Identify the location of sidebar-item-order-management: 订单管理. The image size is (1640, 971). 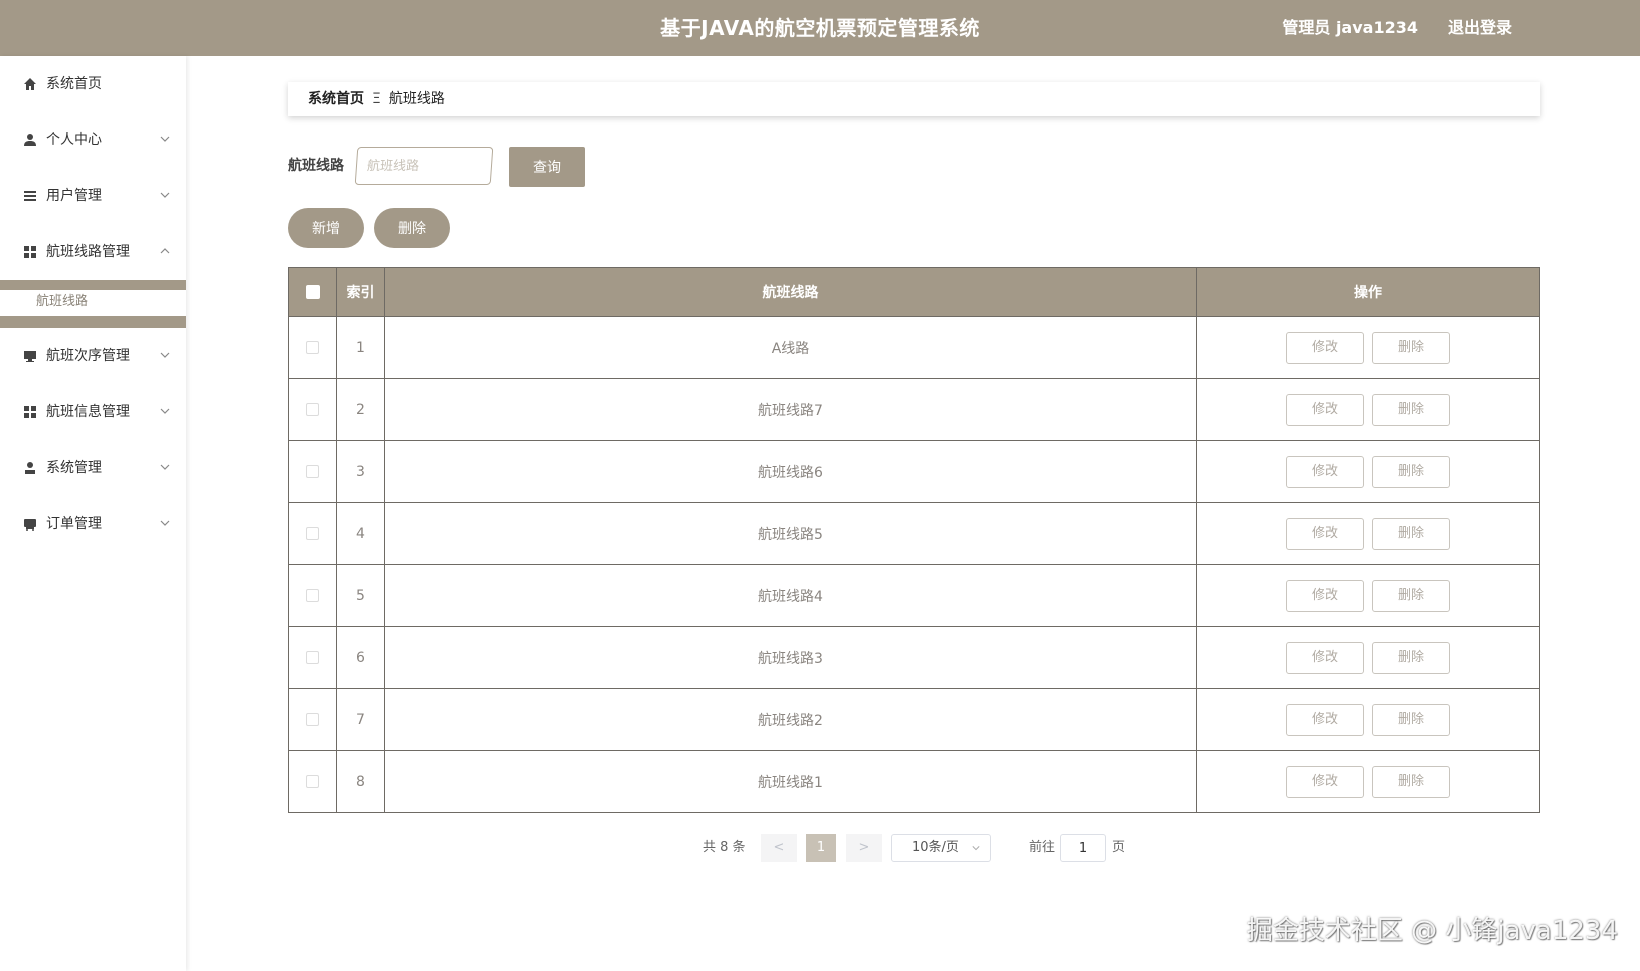
(93, 524).